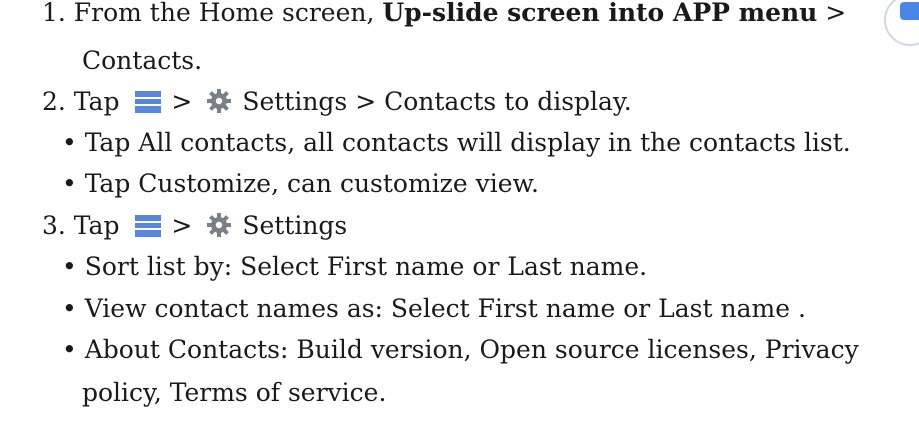 The image size is (919, 432). I want to click on step2-line: 2. Tap > Settings > Contacts to display., so click(337, 102).